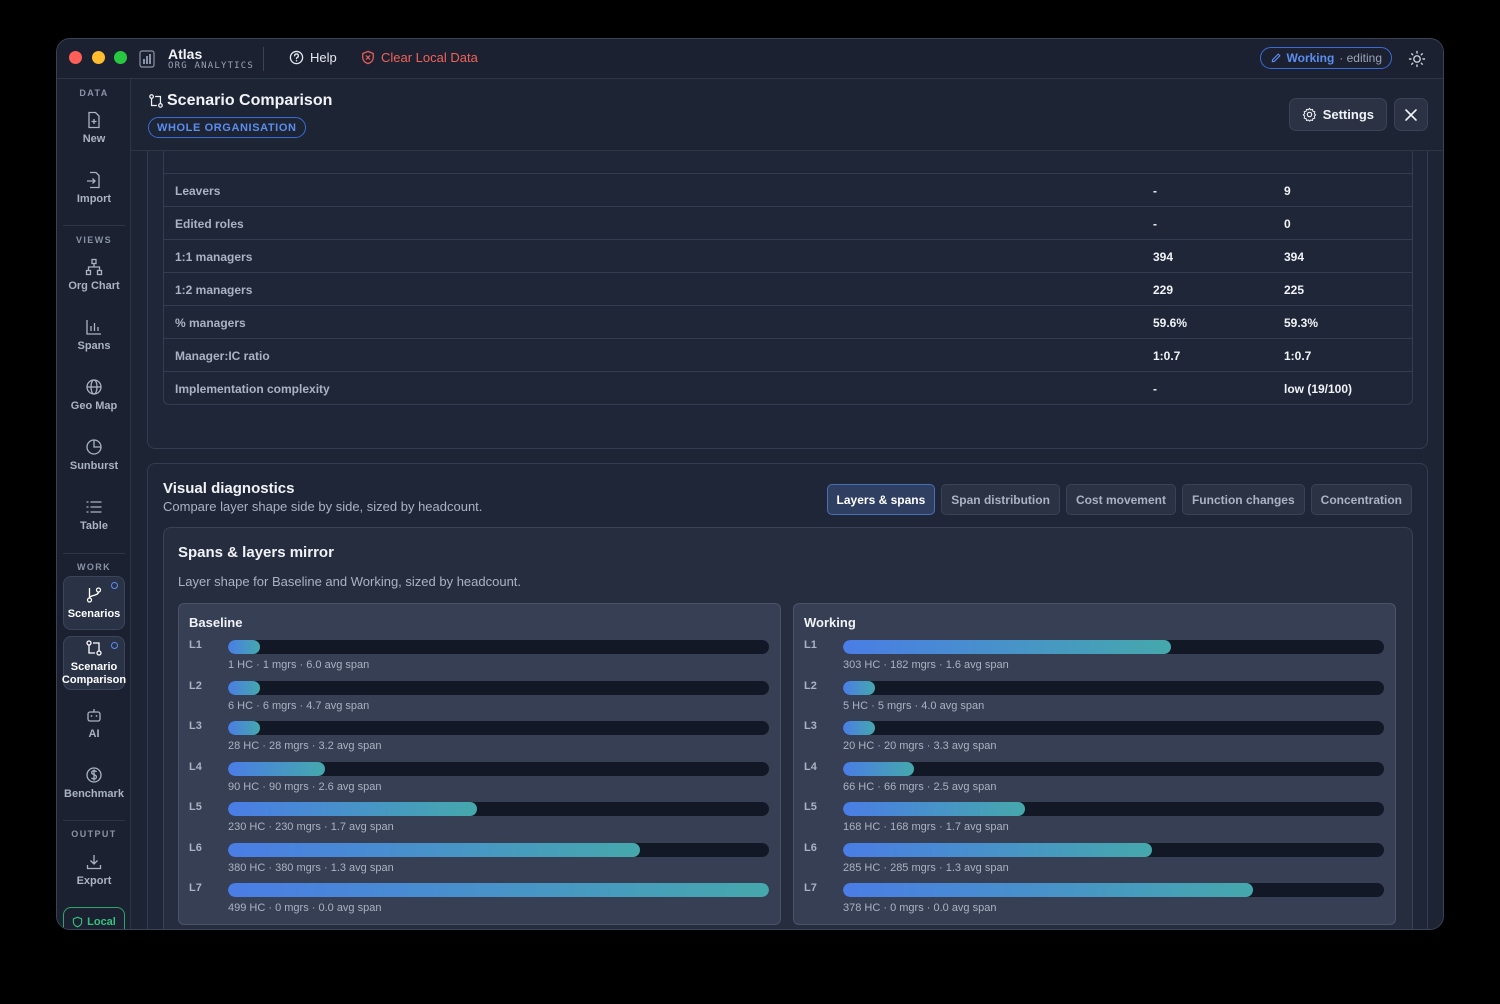 Image resolution: width=1500 pixels, height=1004 pixels. What do you see at coordinates (1094, 902) in the screenshot?
I see `layer-row: L7 378 HC · 0 mgrs · 0.0 avg span` at bounding box center [1094, 902].